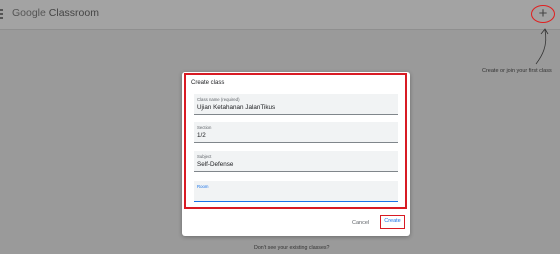 This screenshot has width=560, height=254. I want to click on subject-field: Subject Self-Defense, so click(296, 161).